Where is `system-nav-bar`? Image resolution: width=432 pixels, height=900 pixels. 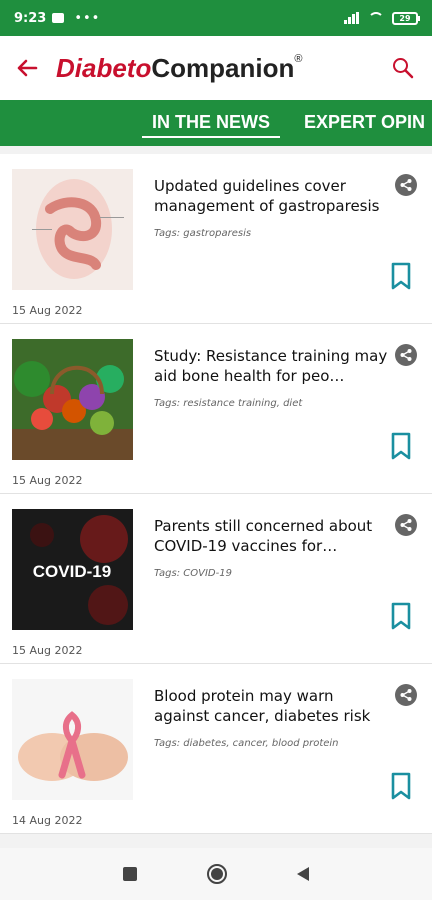
system-nav-bar is located at coordinates (216, 874).